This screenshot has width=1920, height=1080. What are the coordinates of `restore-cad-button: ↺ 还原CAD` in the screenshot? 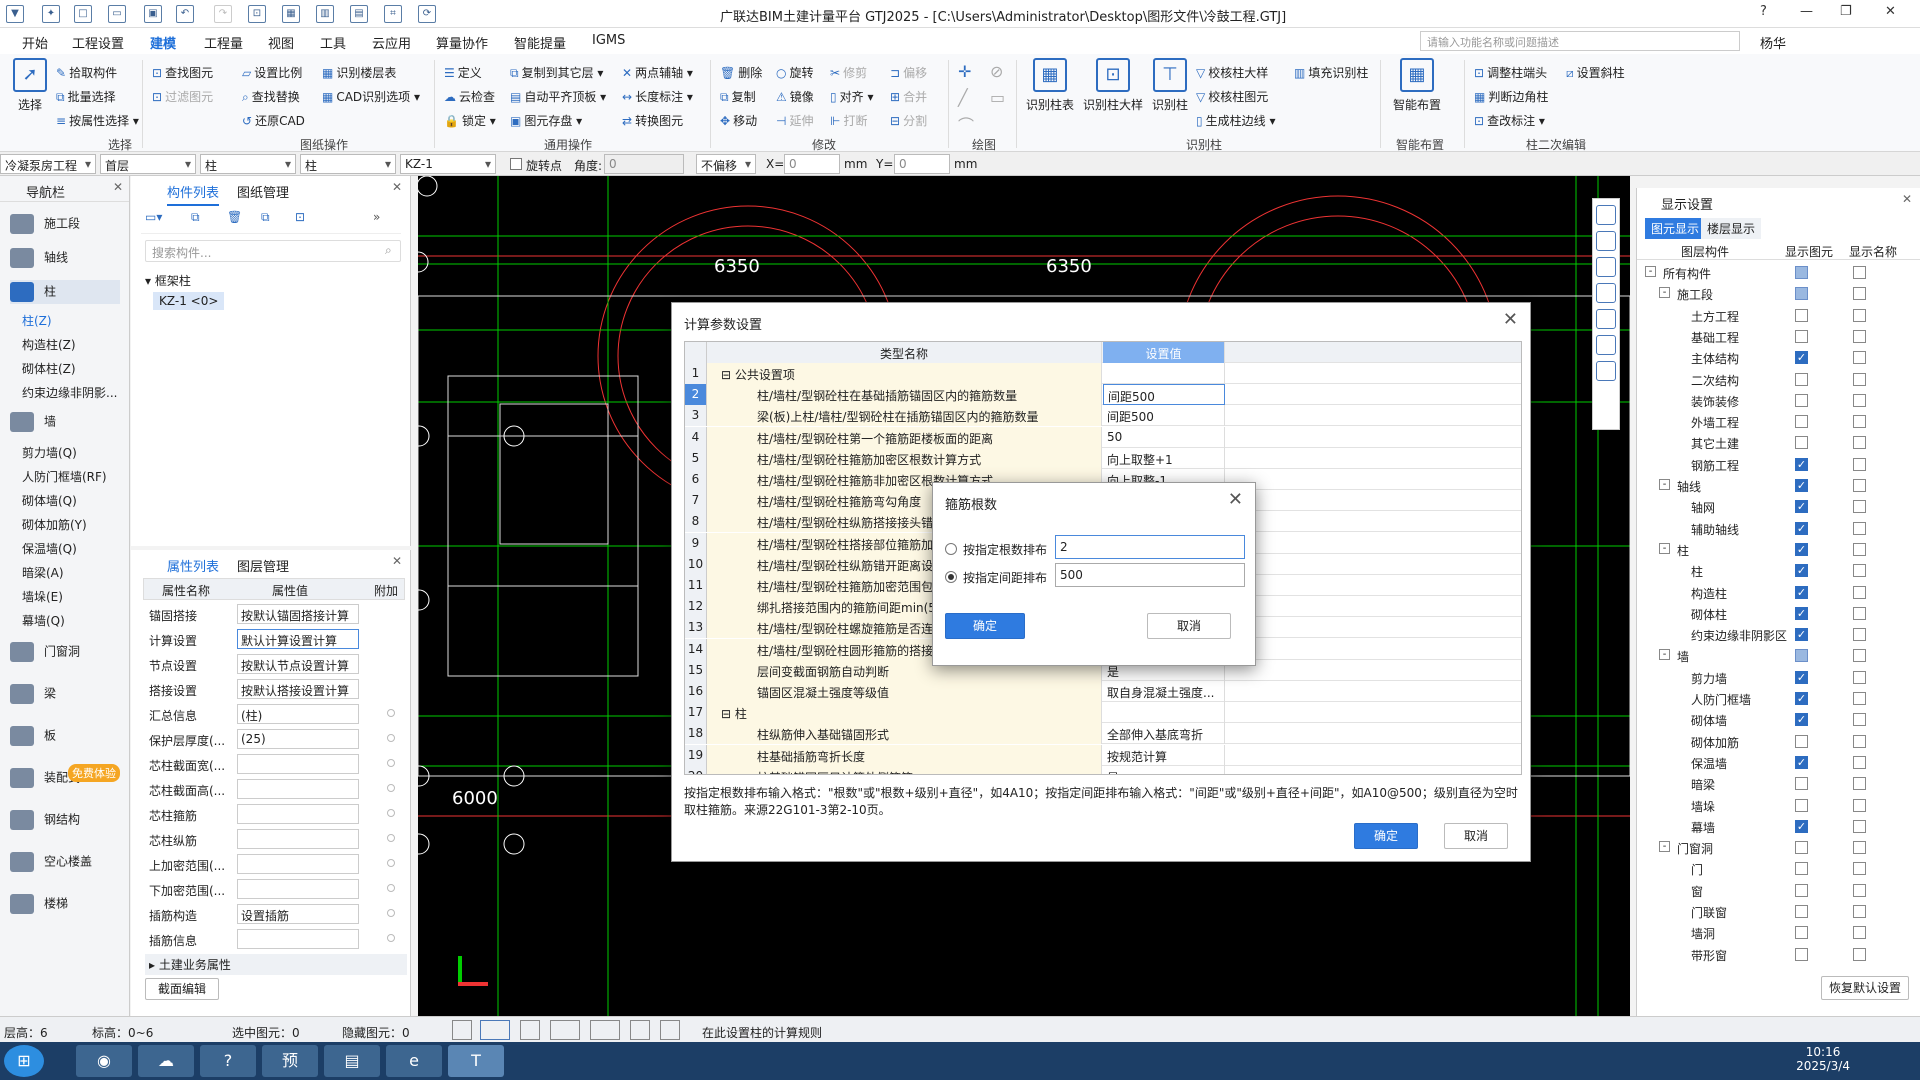 It's located at (273, 120).